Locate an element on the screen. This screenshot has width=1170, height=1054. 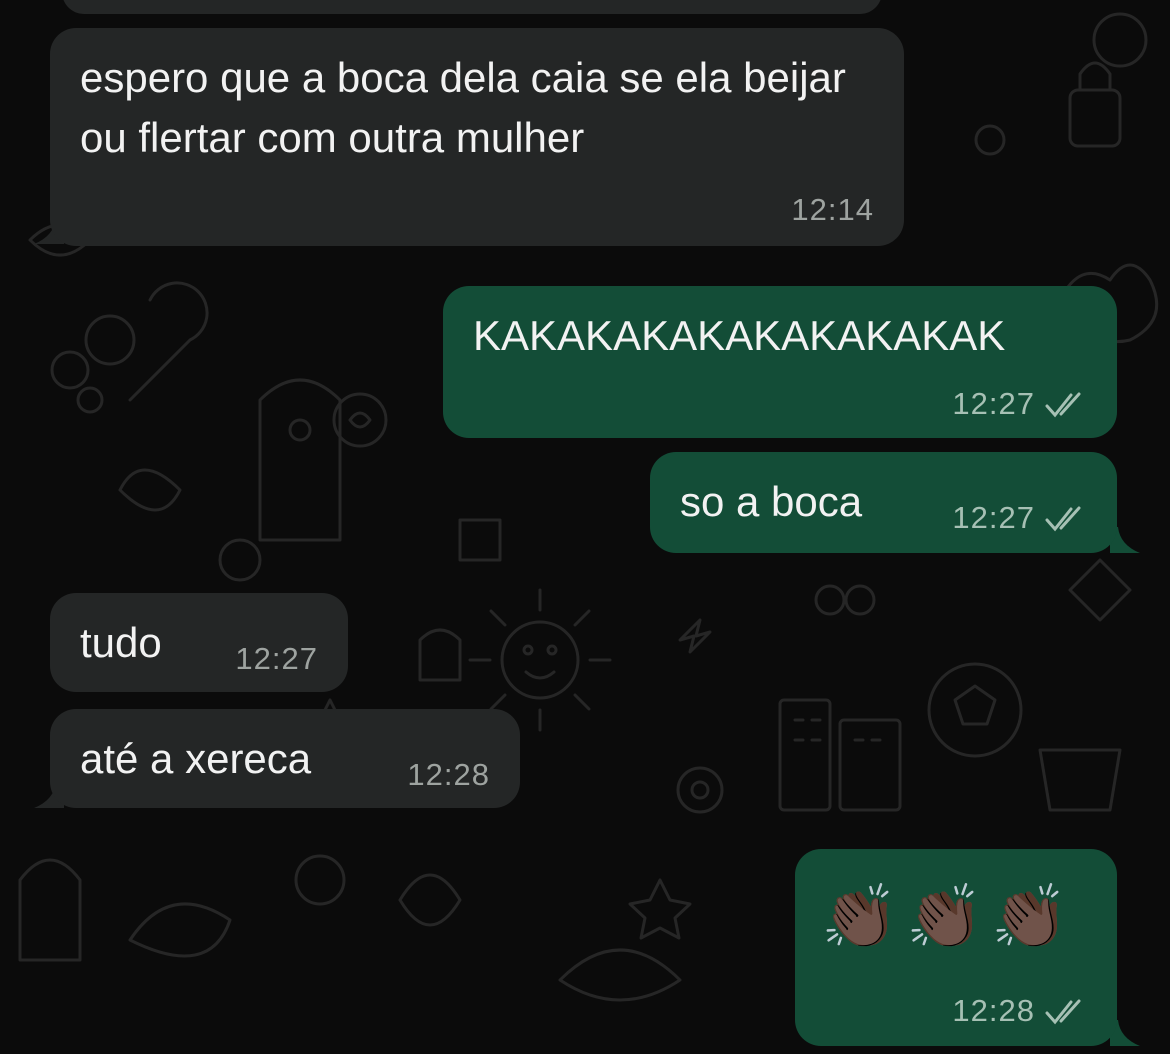
message-incoming-partial is located at coordinates (472, 7).